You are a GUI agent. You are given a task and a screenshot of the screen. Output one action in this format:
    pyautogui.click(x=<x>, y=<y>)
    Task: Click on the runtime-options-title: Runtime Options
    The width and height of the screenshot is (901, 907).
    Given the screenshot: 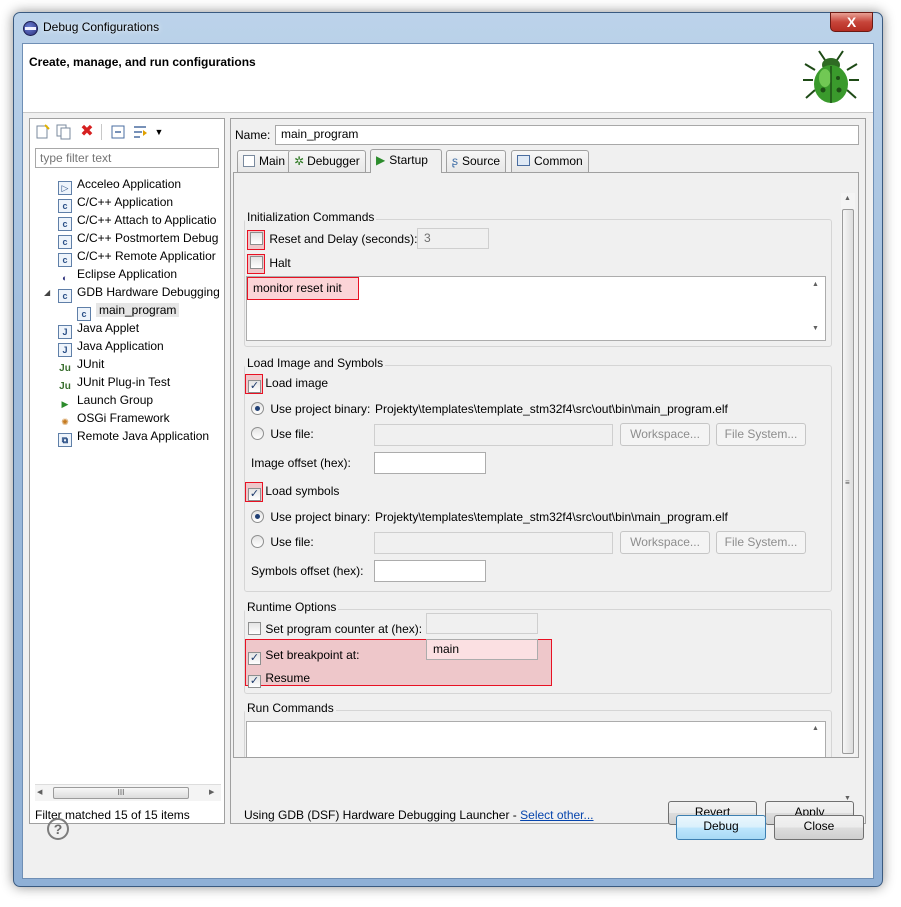 What is the action you would take?
    pyautogui.click(x=292, y=607)
    